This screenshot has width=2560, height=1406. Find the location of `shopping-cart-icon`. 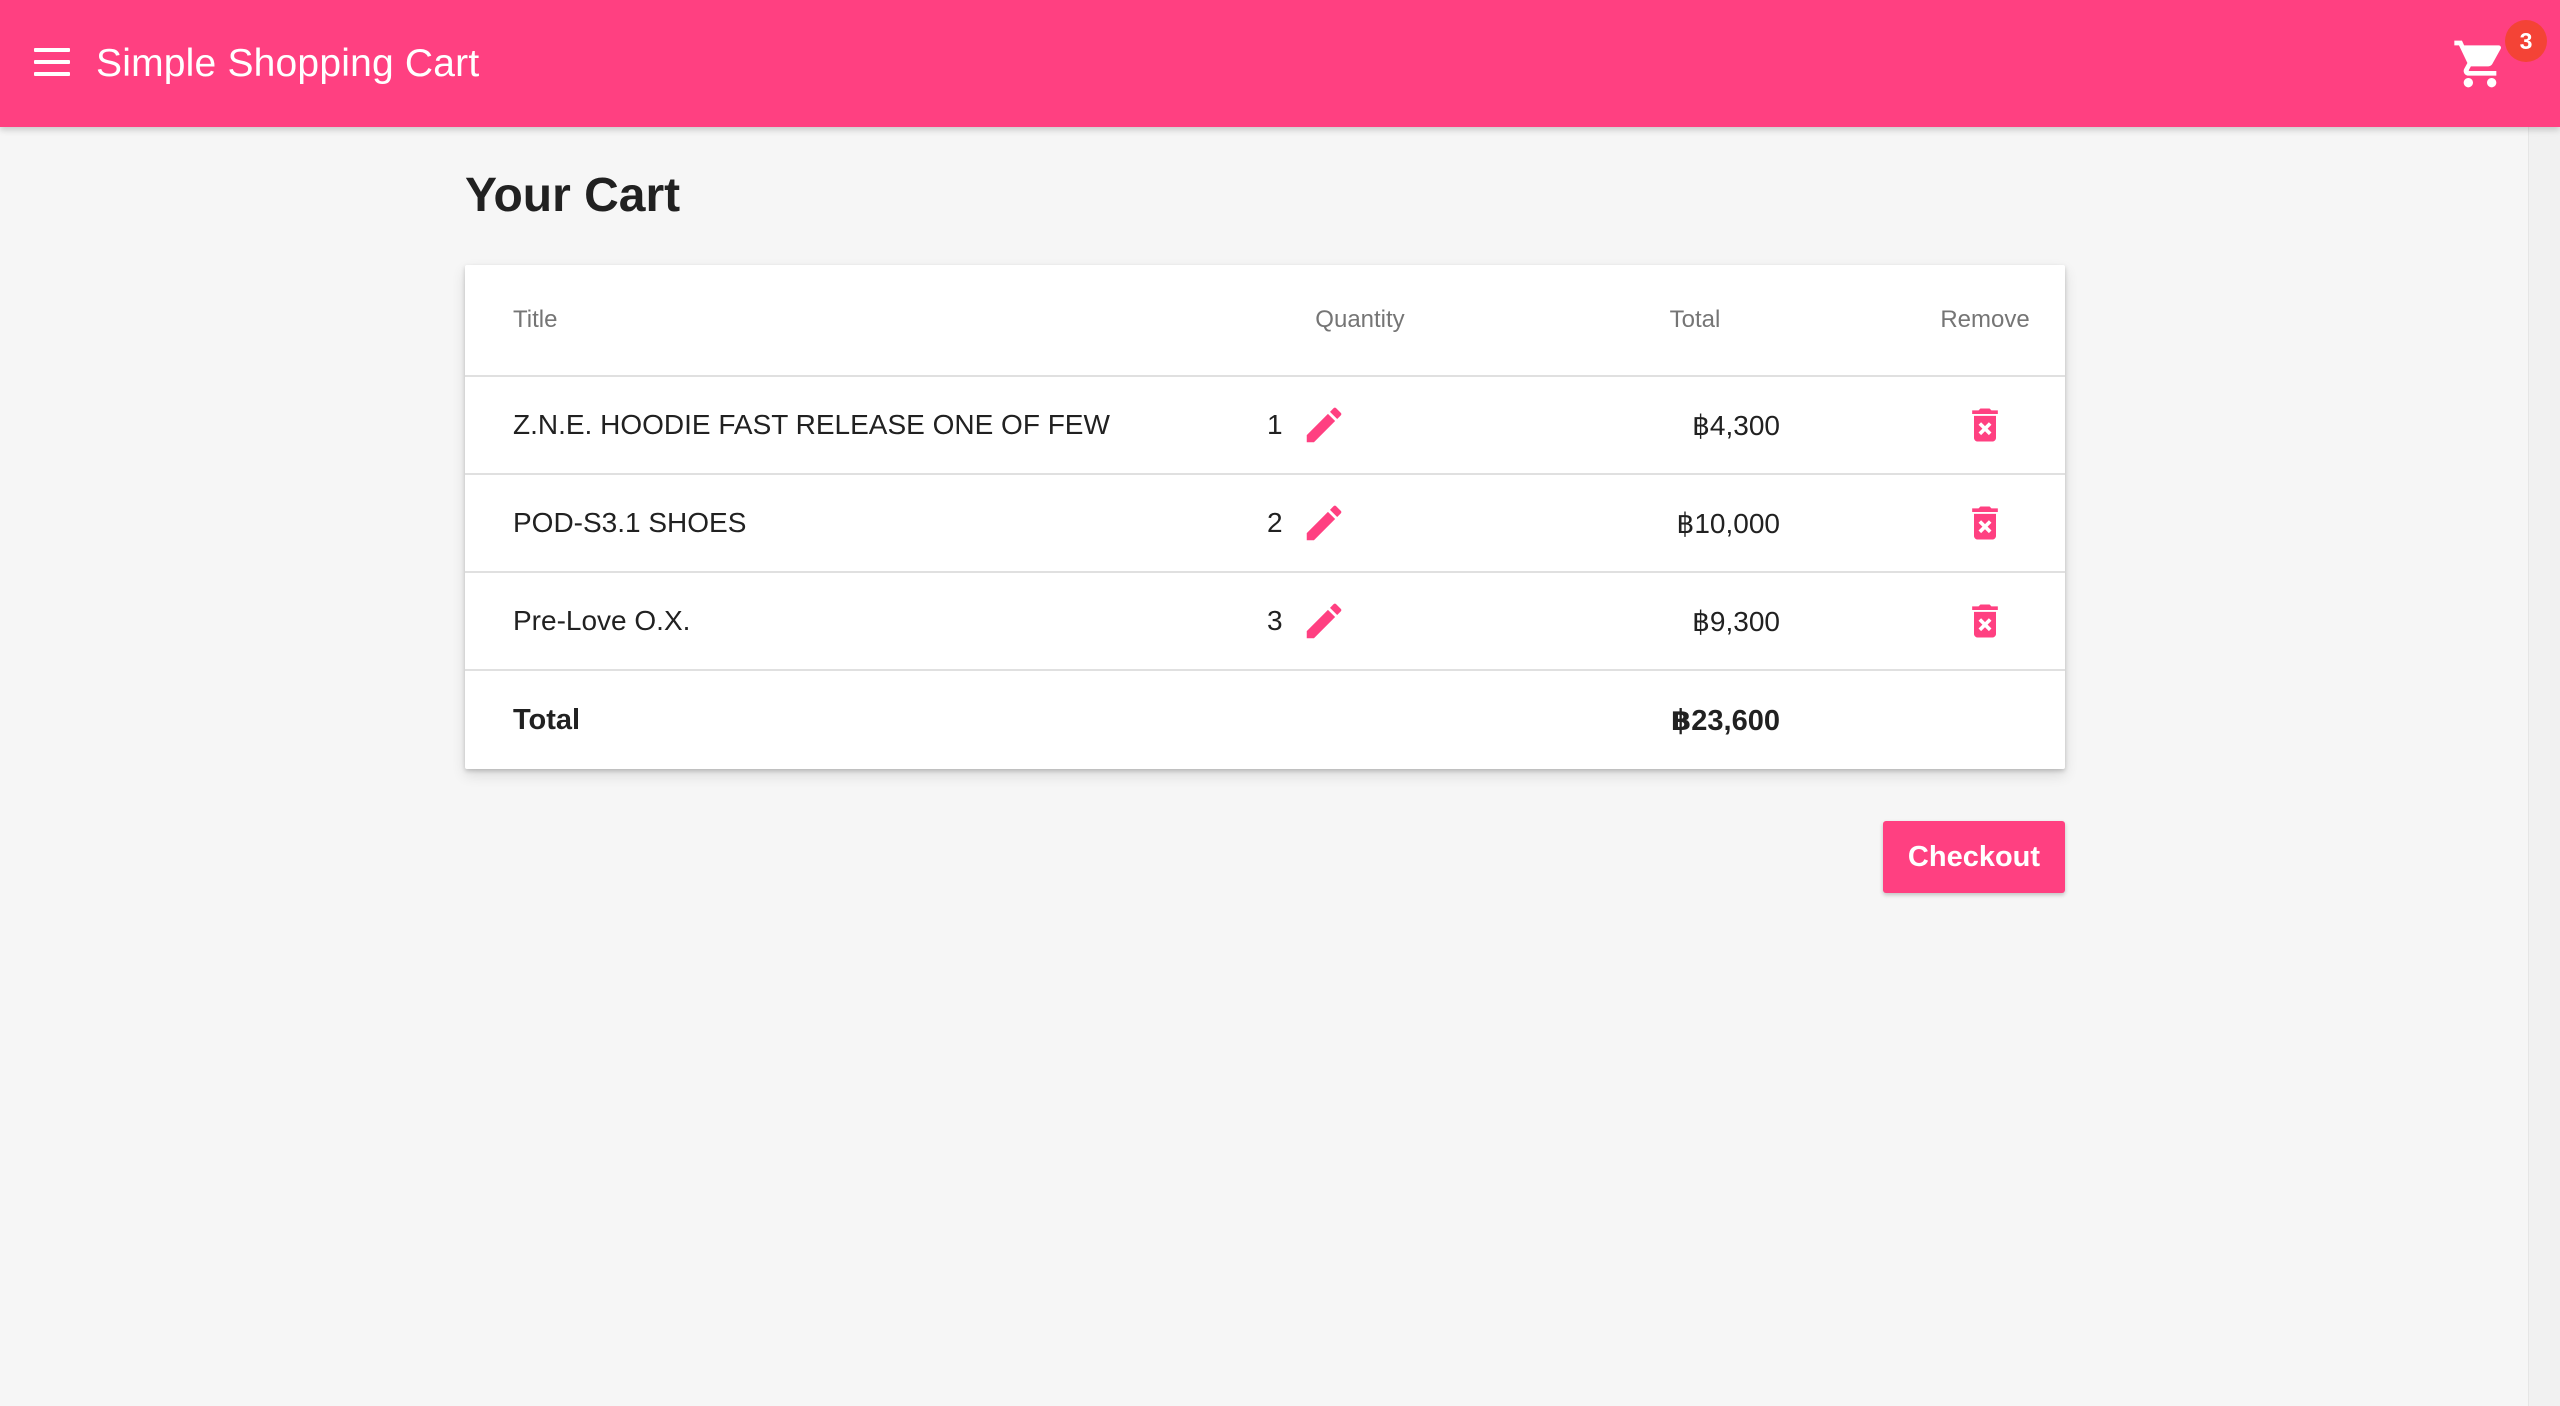

shopping-cart-icon is located at coordinates (2480, 64).